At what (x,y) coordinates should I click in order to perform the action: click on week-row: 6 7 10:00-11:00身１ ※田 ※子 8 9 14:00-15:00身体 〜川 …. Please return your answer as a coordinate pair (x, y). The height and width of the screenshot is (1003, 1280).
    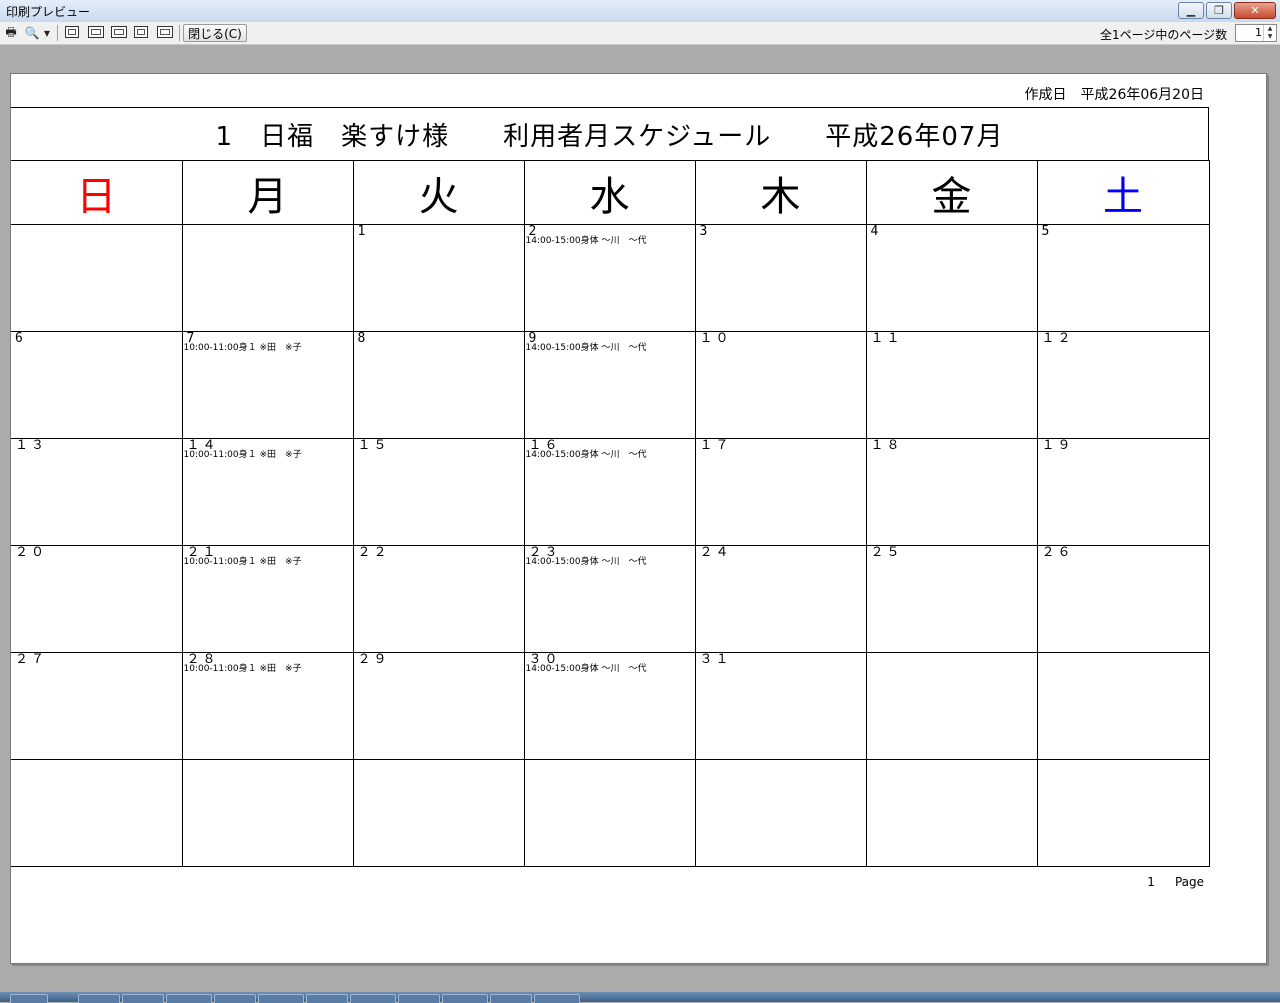
    Looking at the image, I should click on (610, 385).